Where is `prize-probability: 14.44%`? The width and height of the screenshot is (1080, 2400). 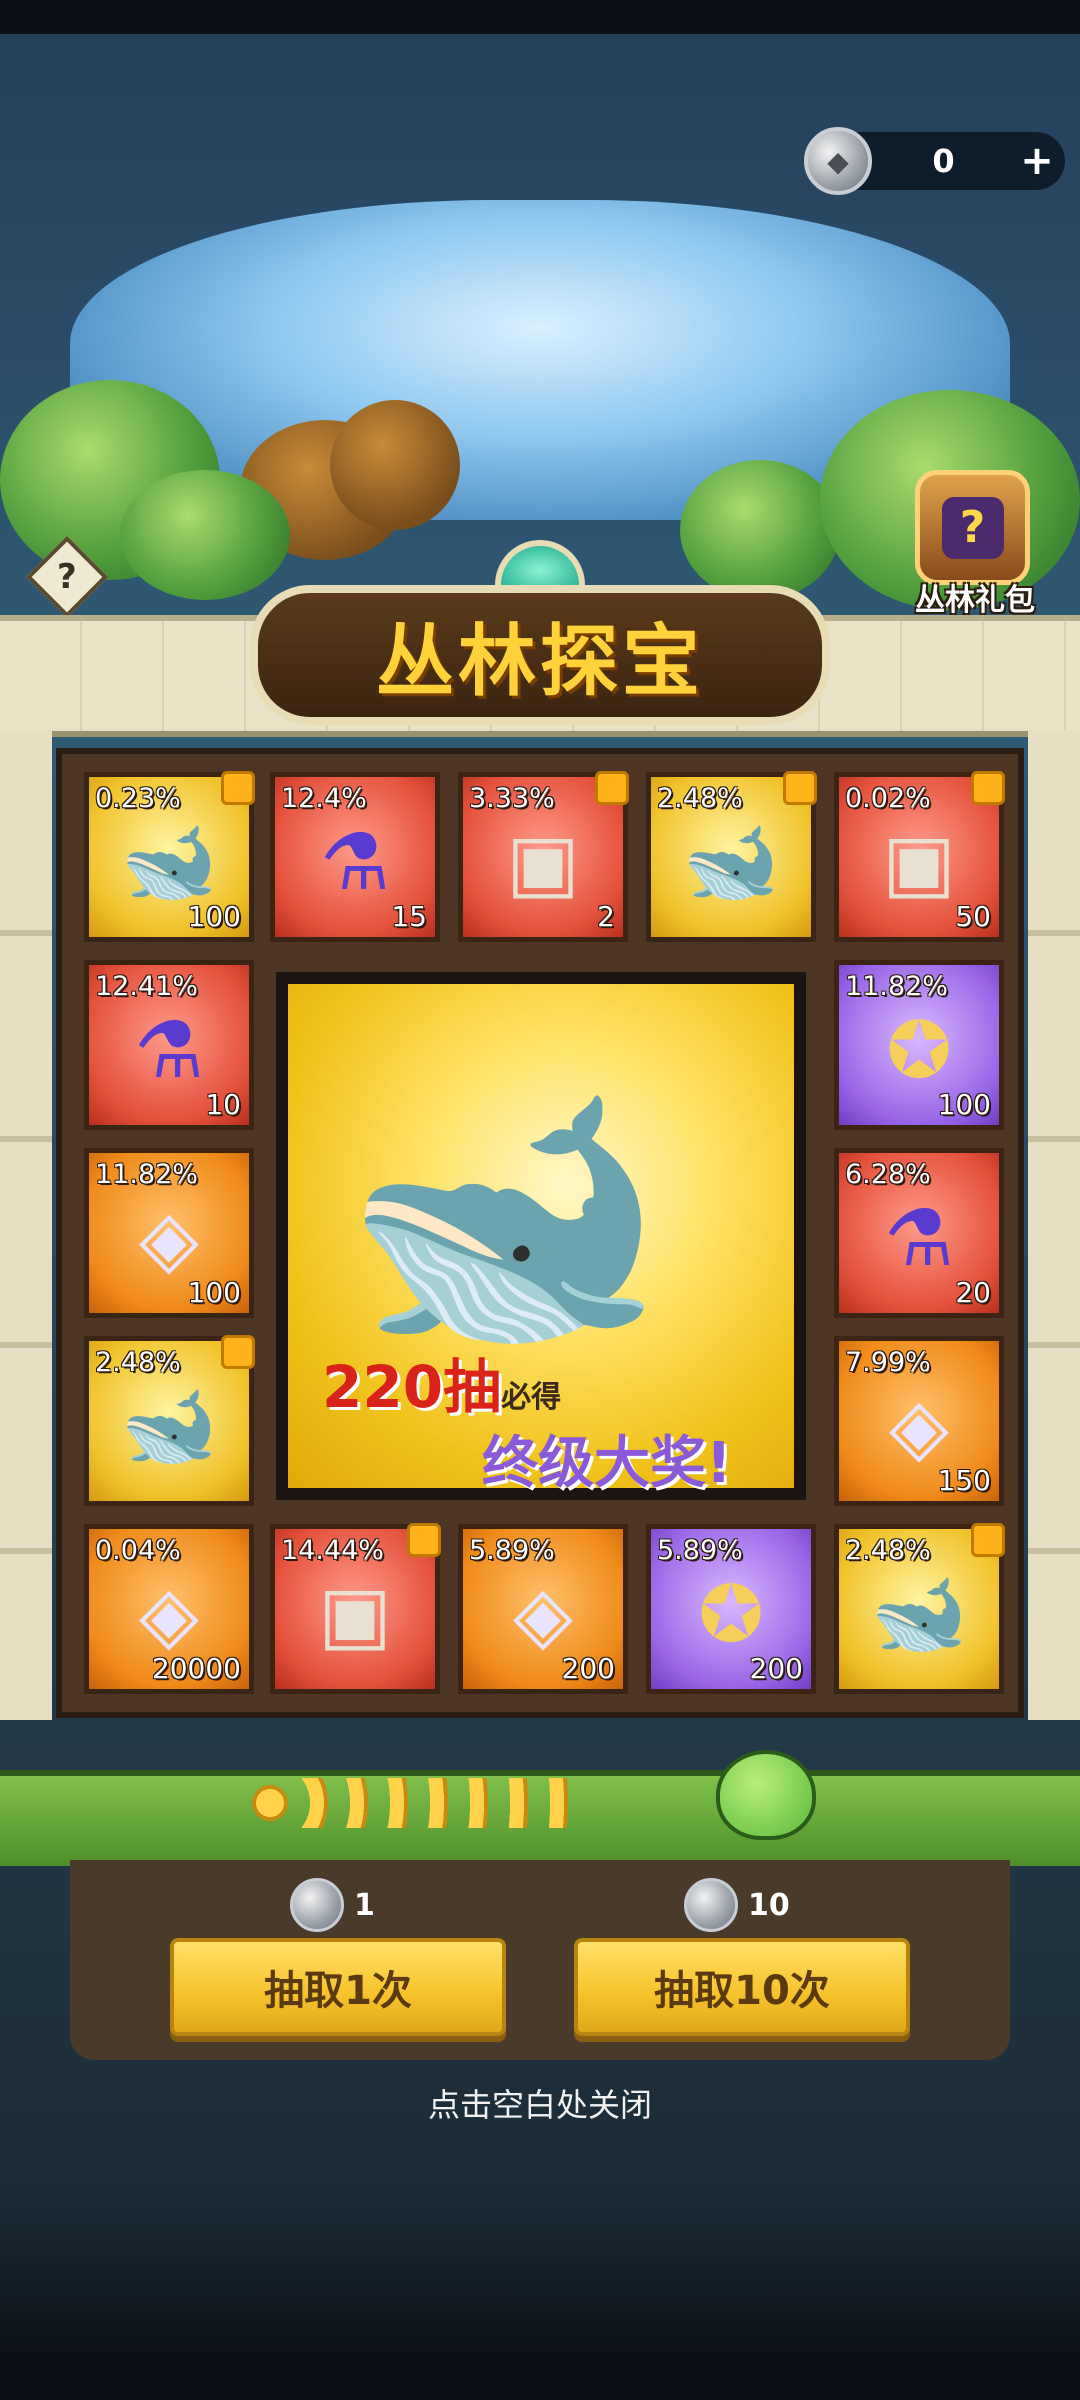
prize-probability: 14.44% is located at coordinates (332, 1550).